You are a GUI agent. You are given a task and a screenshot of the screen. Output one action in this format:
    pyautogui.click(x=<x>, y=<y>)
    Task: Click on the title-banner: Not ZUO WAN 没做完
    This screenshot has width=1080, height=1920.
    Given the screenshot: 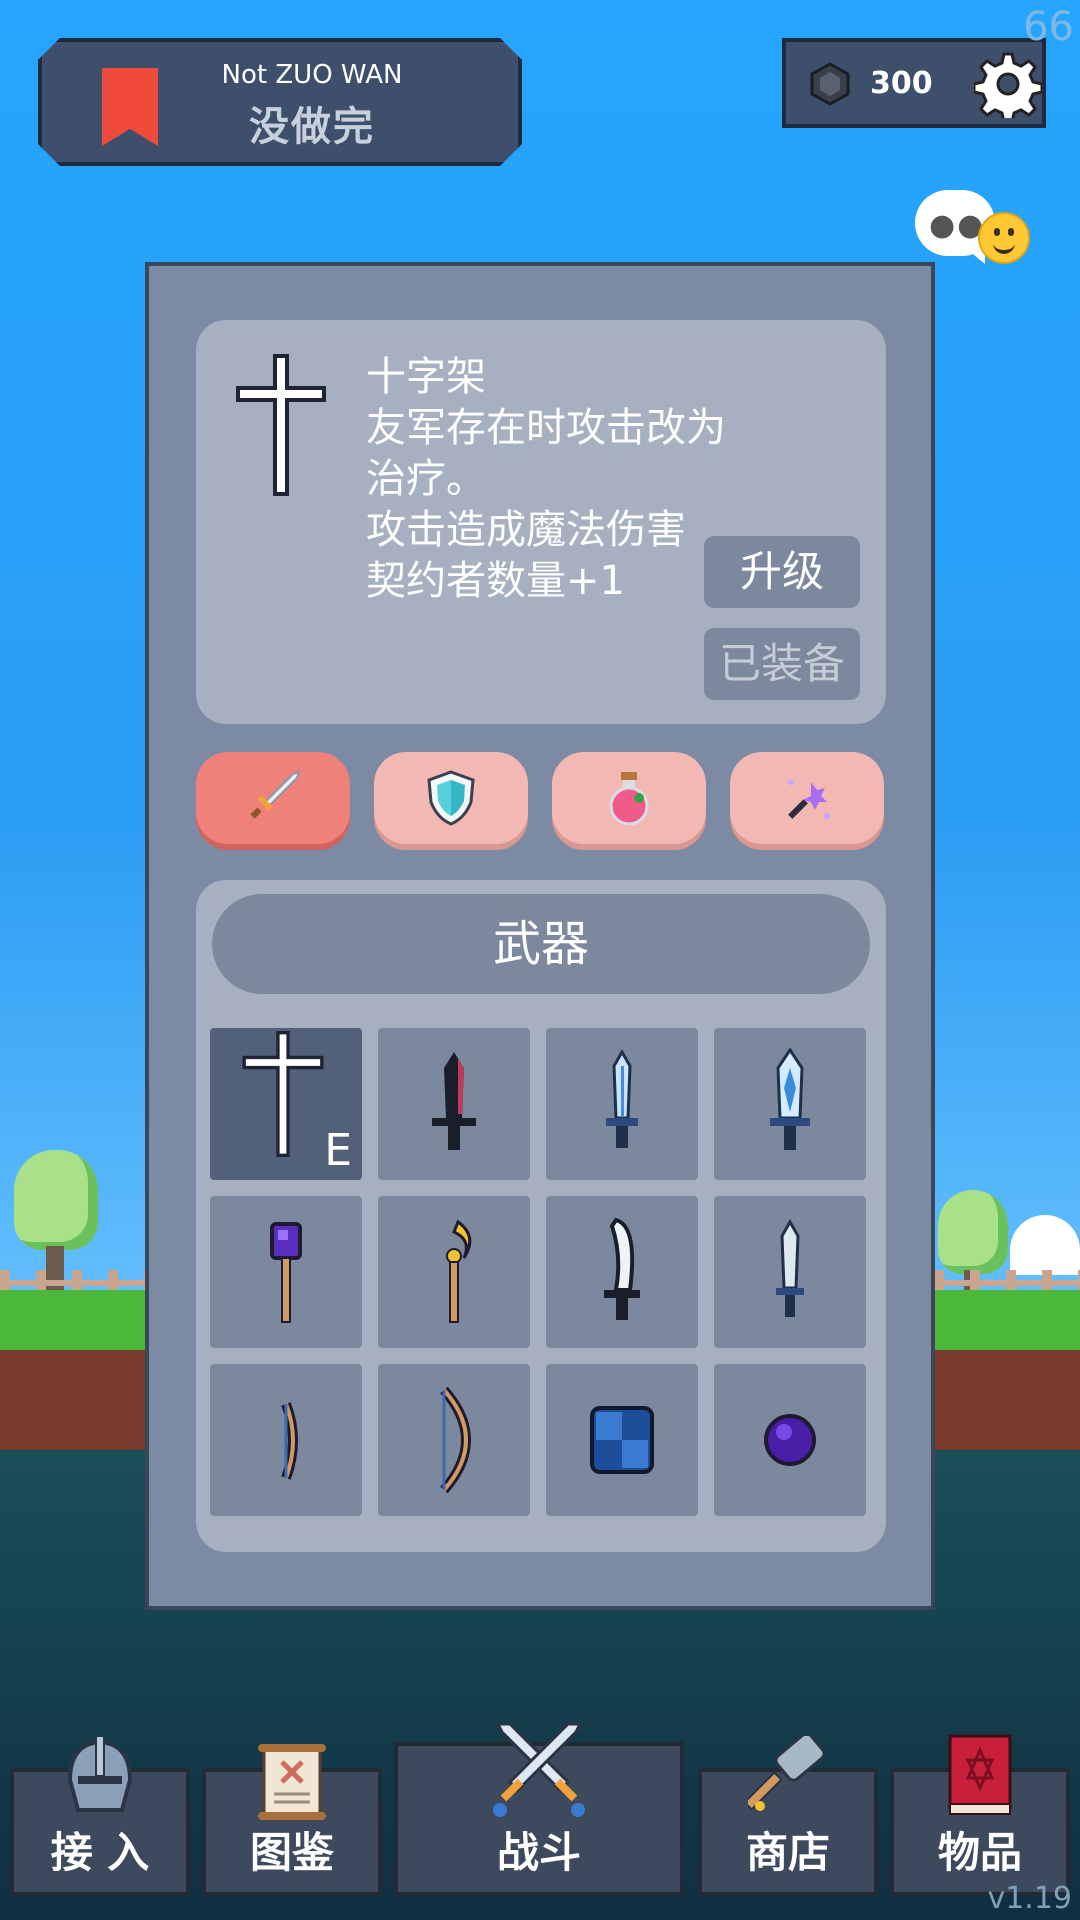 What is the action you would take?
    pyautogui.click(x=280, y=102)
    